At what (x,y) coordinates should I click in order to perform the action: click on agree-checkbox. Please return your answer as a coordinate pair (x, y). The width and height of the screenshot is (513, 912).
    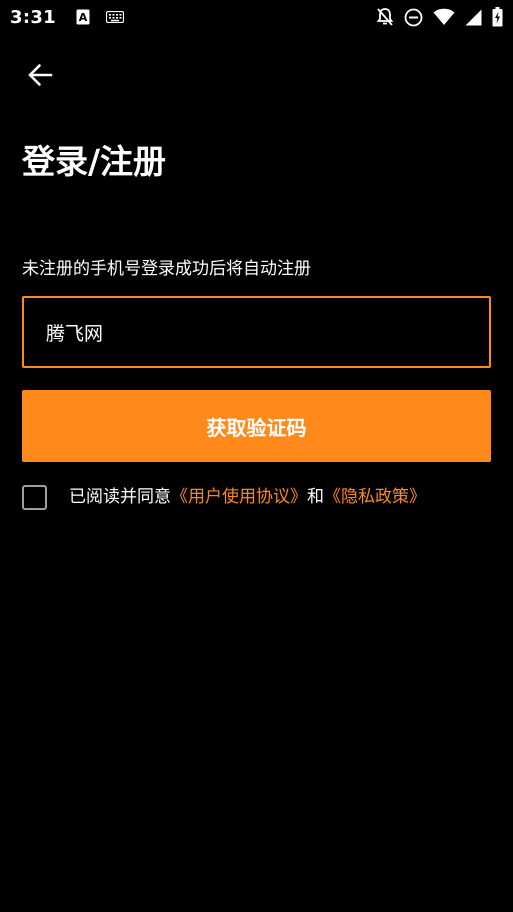
    Looking at the image, I should click on (34, 497).